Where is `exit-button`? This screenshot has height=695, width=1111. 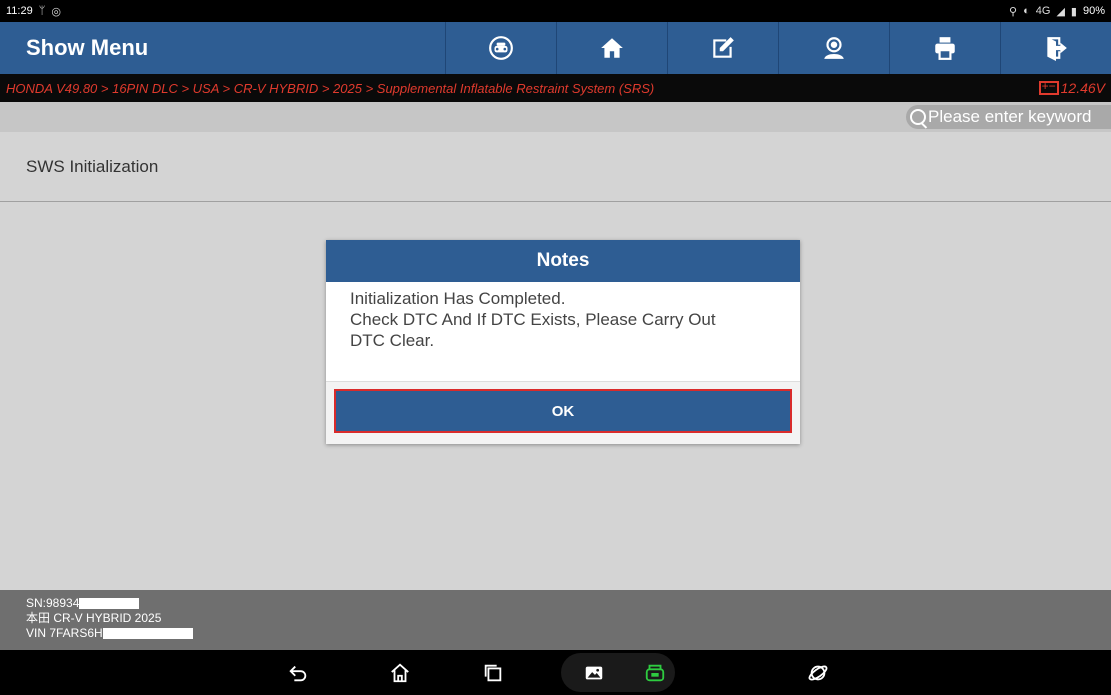 exit-button is located at coordinates (1055, 48).